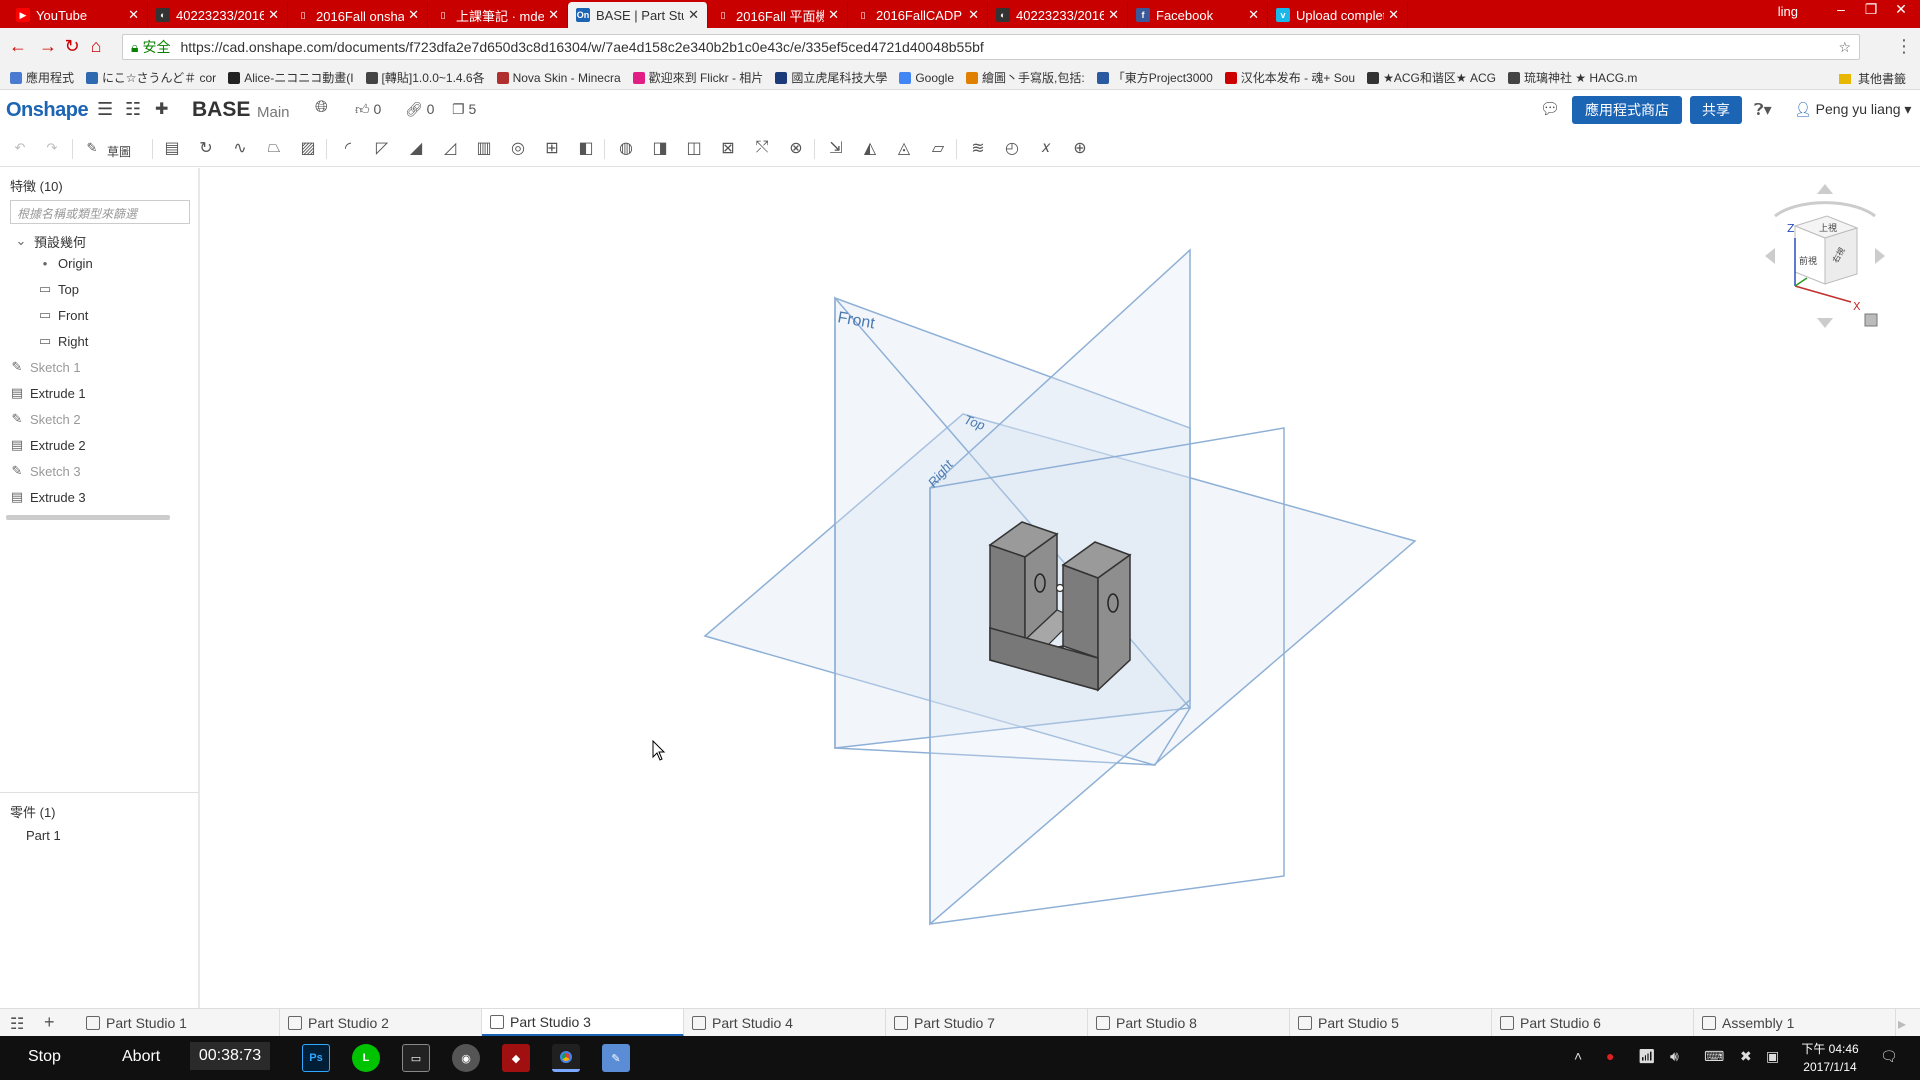 The height and width of the screenshot is (1080, 1920). Describe the element at coordinates (518, 148) in the screenshot. I see `hole-icon: ◎` at that location.